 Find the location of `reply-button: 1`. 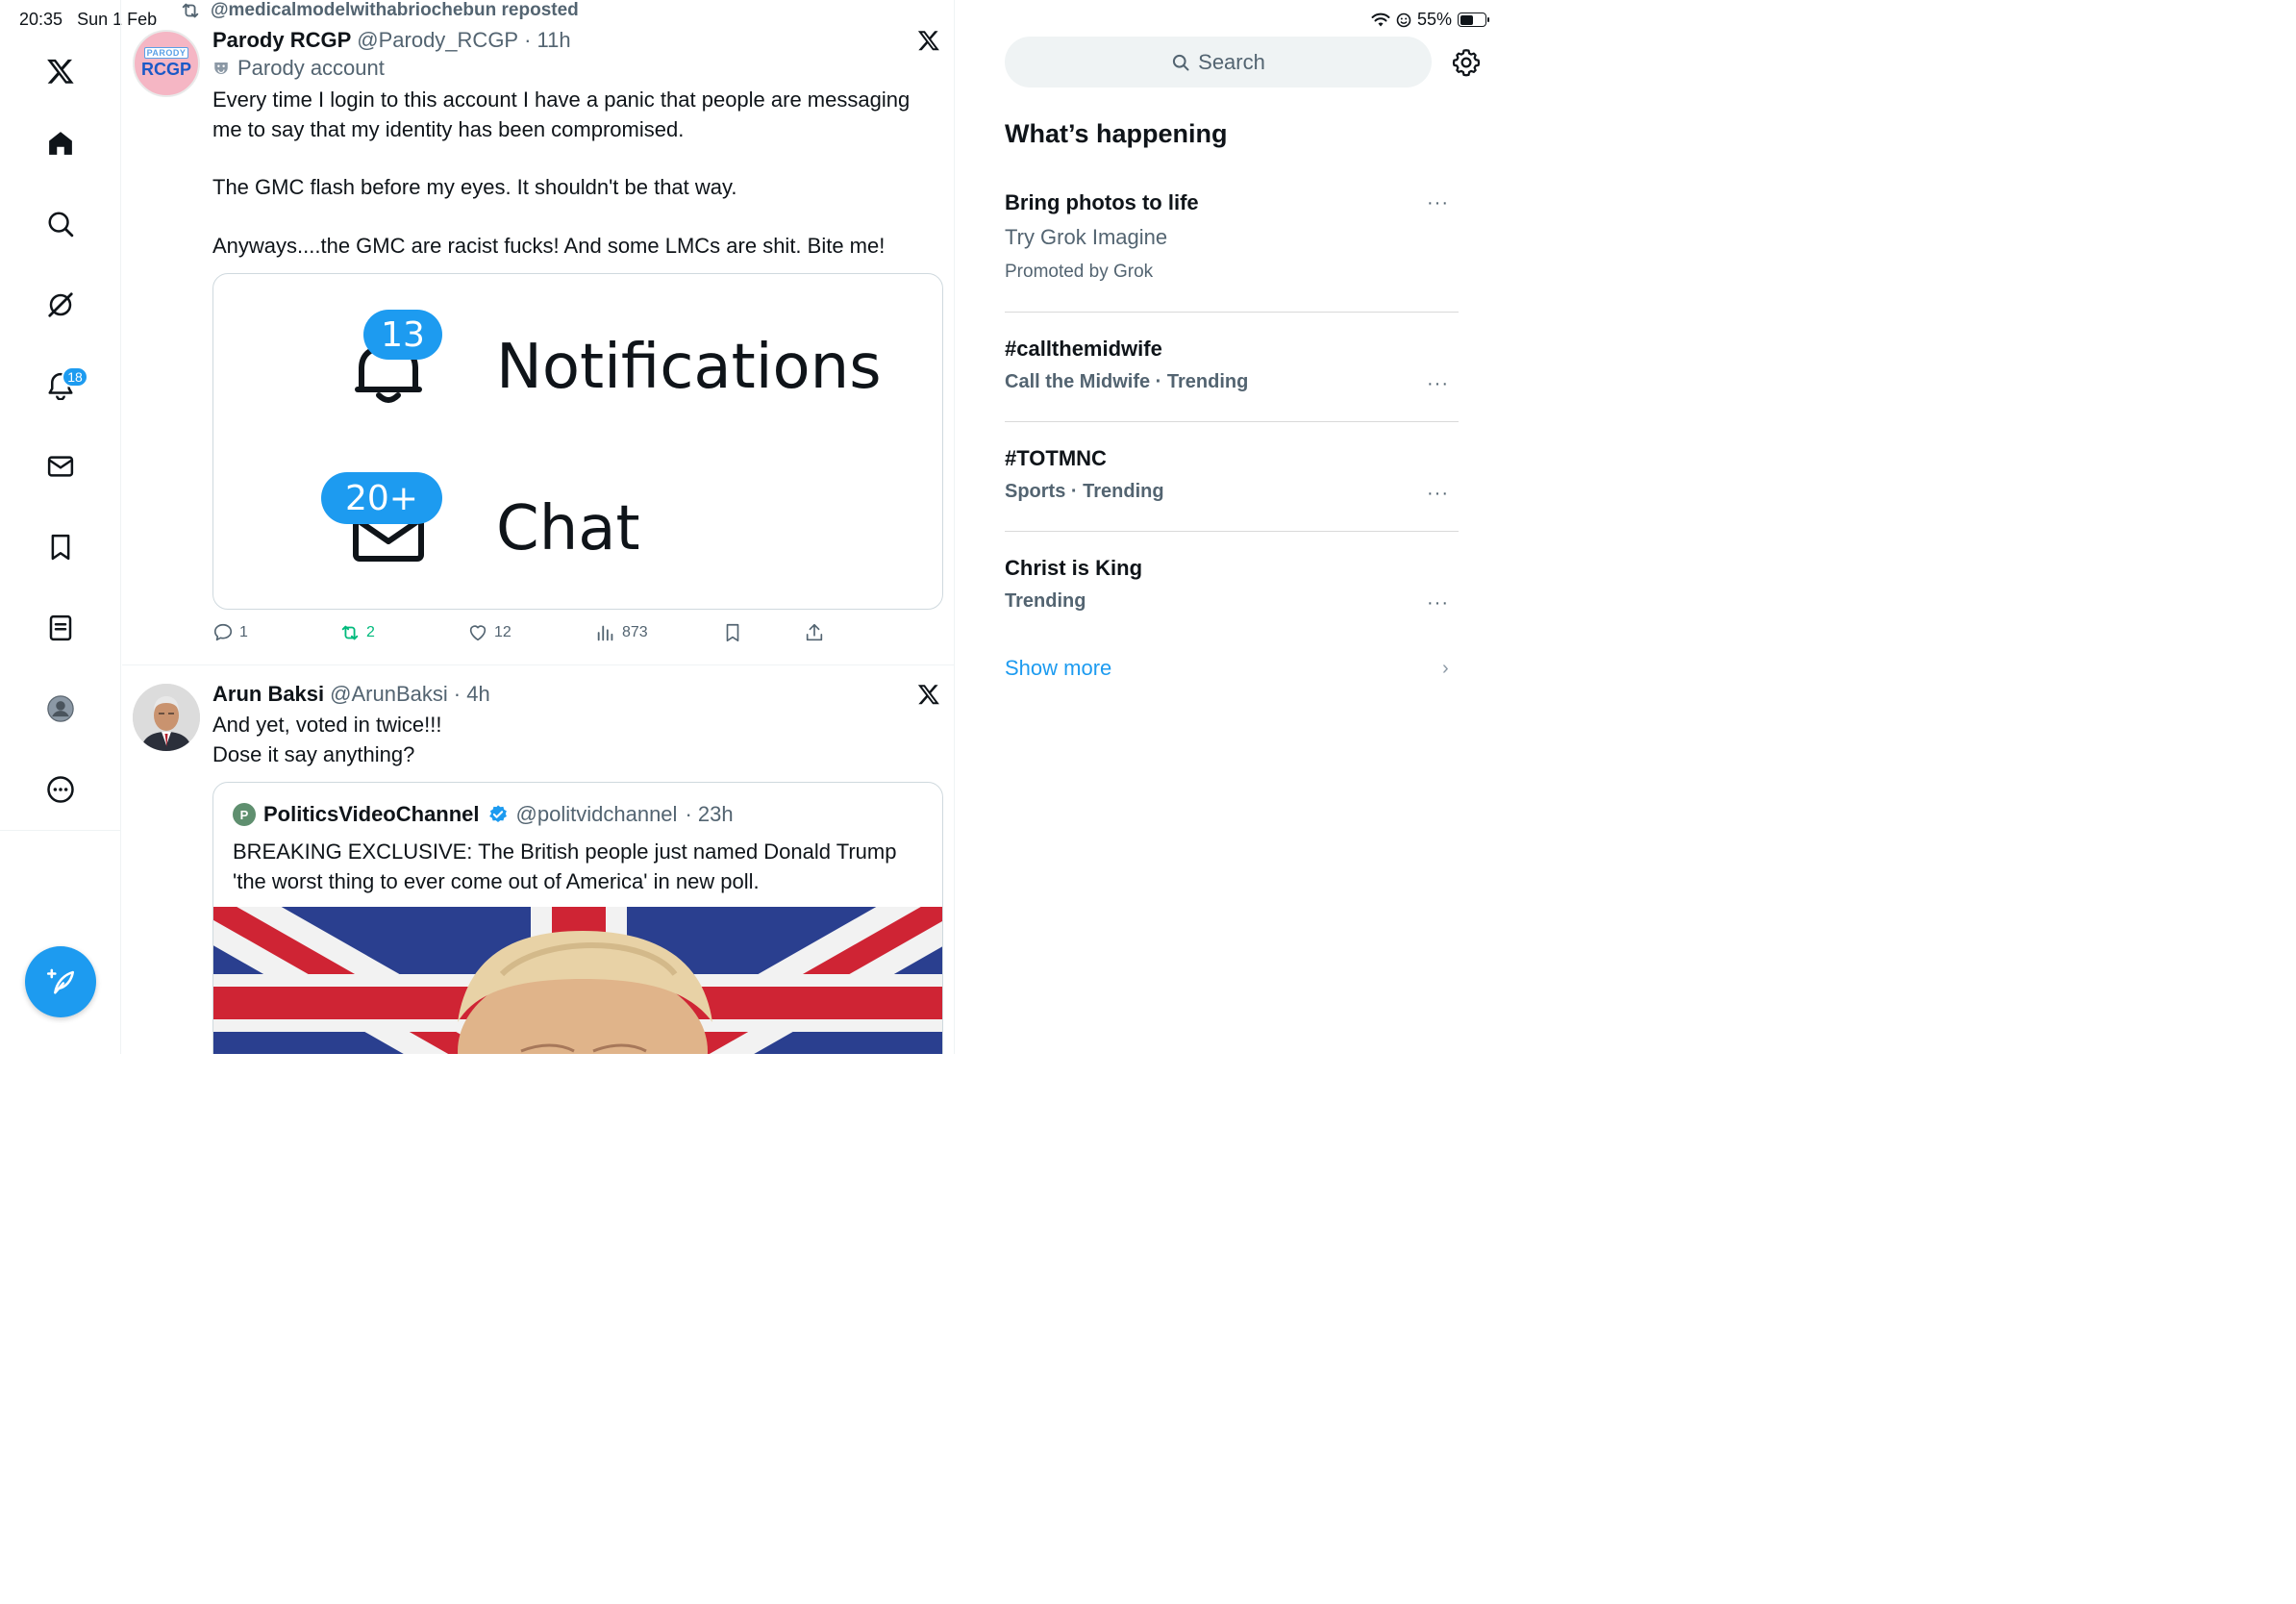

reply-button: 1 is located at coordinates (230, 632).